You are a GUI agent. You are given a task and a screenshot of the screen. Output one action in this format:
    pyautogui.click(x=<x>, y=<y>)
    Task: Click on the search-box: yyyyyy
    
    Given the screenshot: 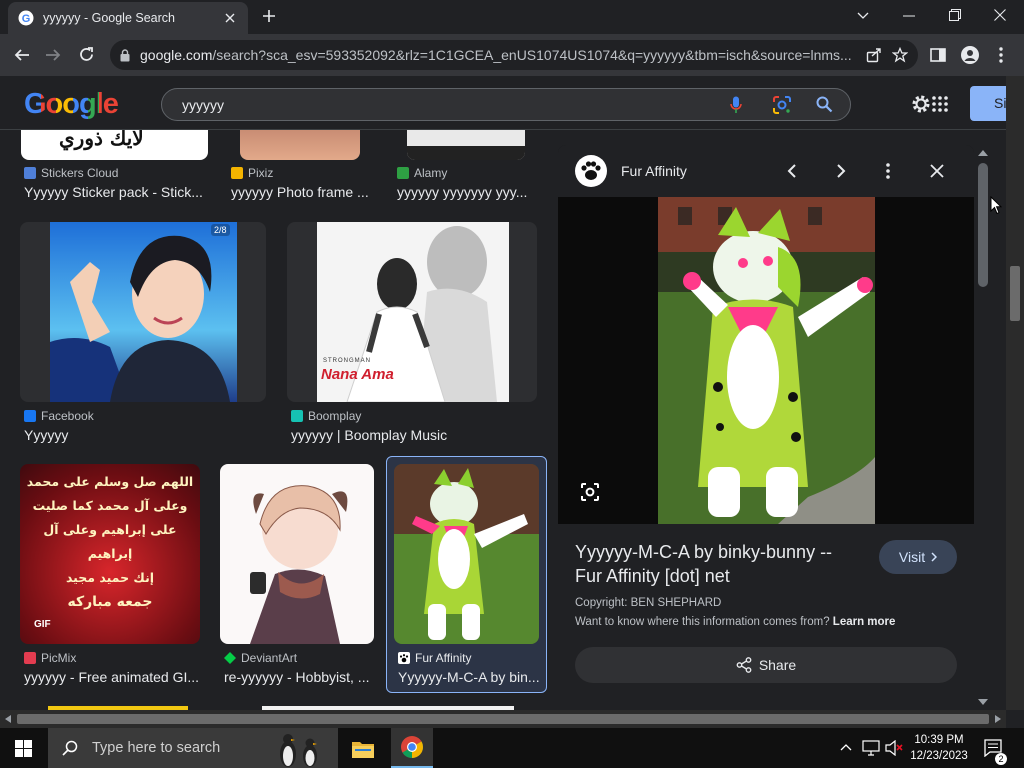 What is the action you would take?
    pyautogui.click(x=506, y=104)
    